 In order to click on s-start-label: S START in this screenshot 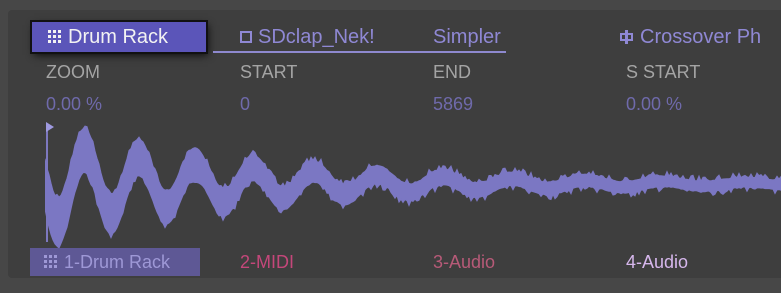, I will do `click(663, 72)`.